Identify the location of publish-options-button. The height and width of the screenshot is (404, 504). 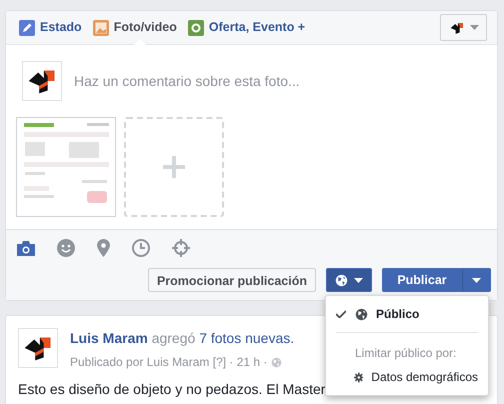
(476, 280).